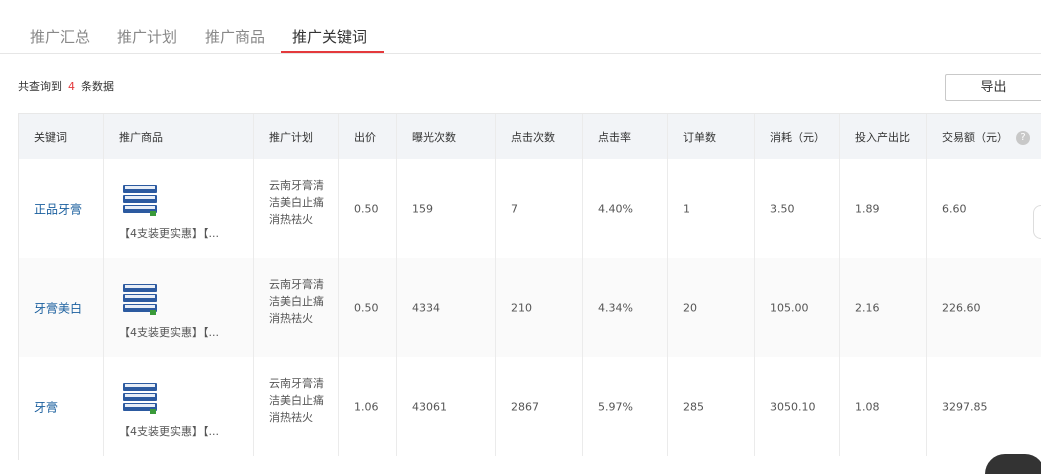  What do you see at coordinates (984, 307) in the screenshot?
I see `gmv-cell: 226.60` at bounding box center [984, 307].